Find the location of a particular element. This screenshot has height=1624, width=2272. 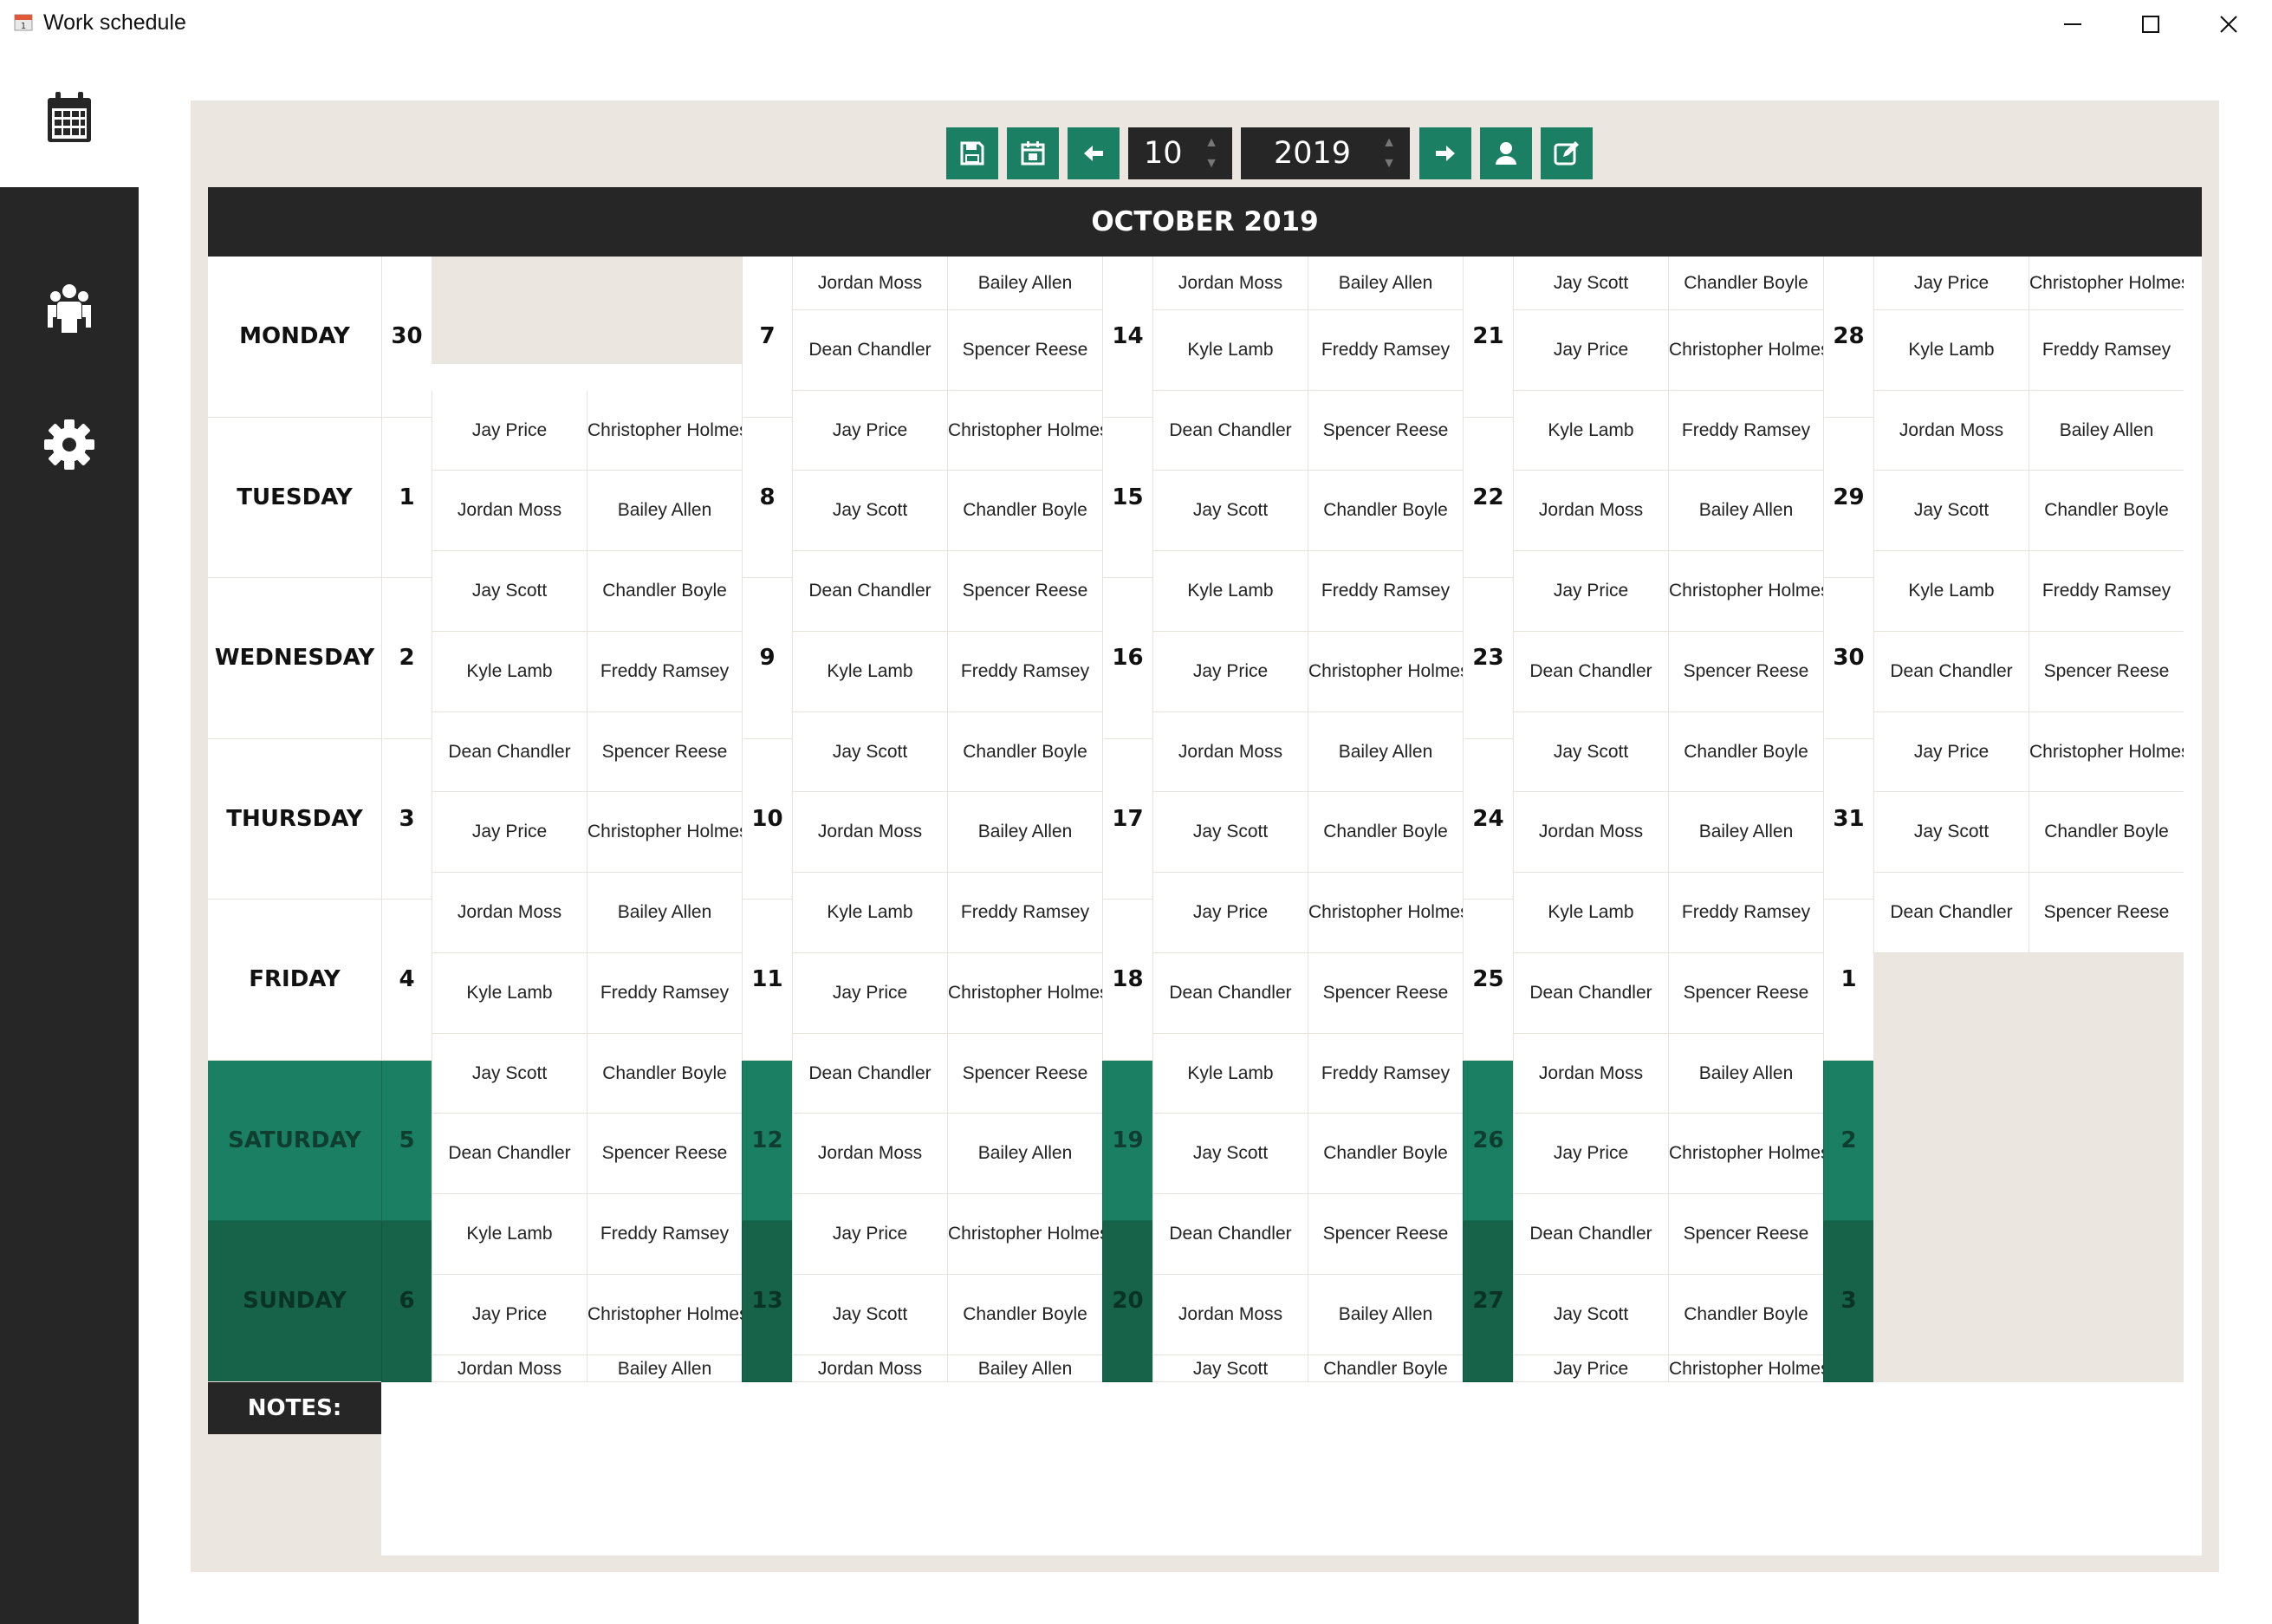

date-cell: 20 is located at coordinates (1127, 1301).